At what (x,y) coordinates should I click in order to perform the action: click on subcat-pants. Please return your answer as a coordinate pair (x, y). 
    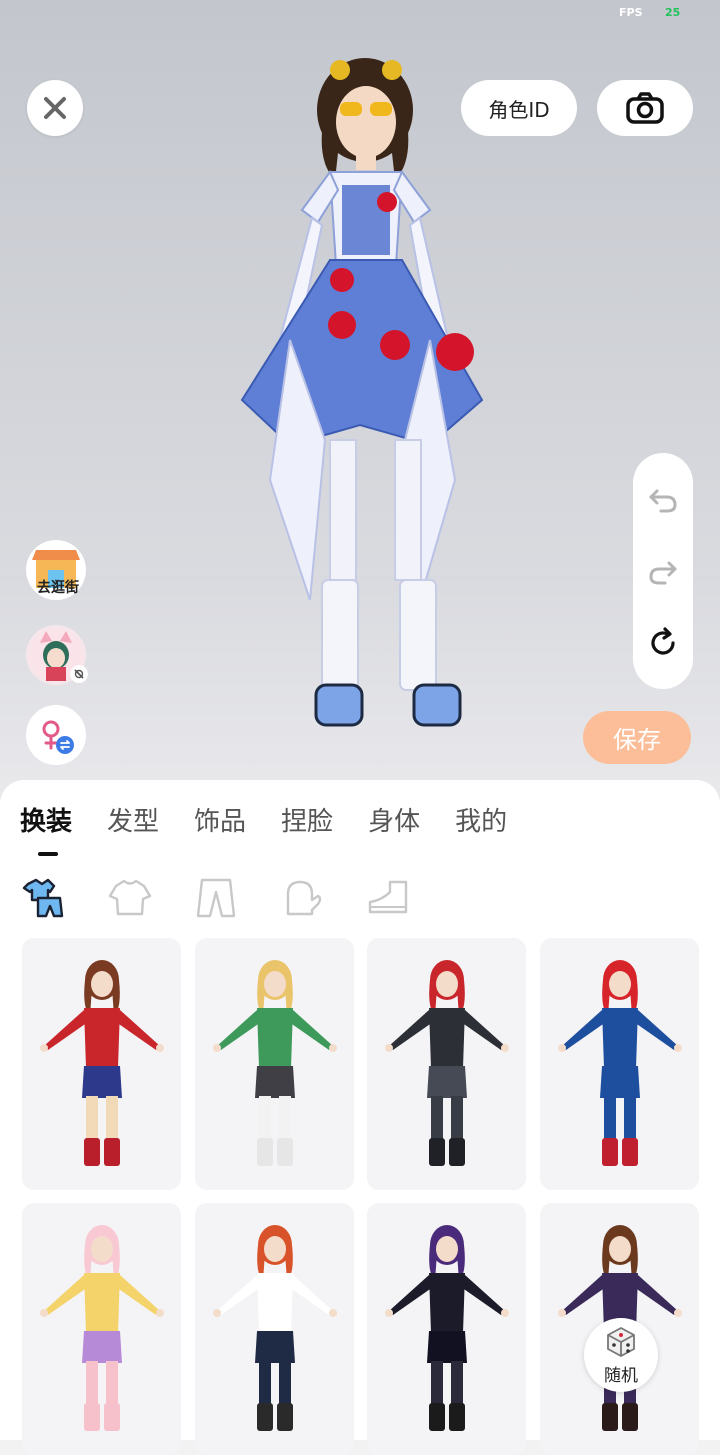
    Looking at the image, I should click on (216, 898).